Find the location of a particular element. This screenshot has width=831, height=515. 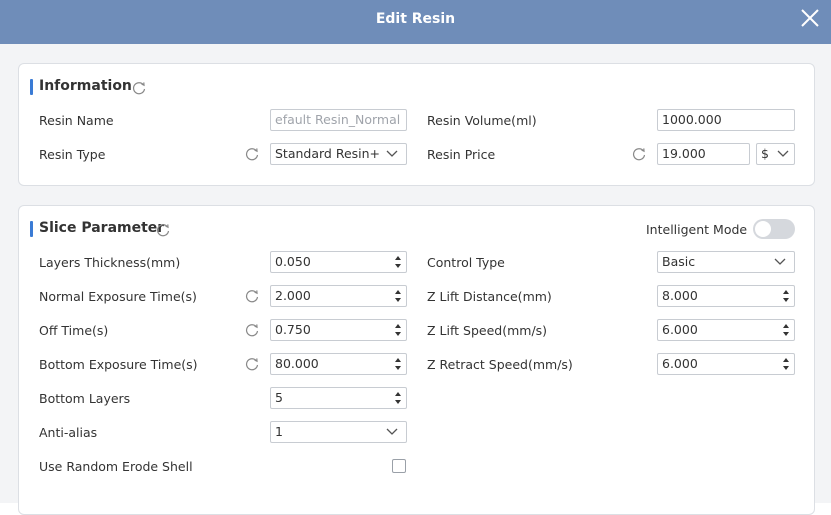

bottom-exposure-label: Bottom Exposure Time(s) is located at coordinates (118, 364).